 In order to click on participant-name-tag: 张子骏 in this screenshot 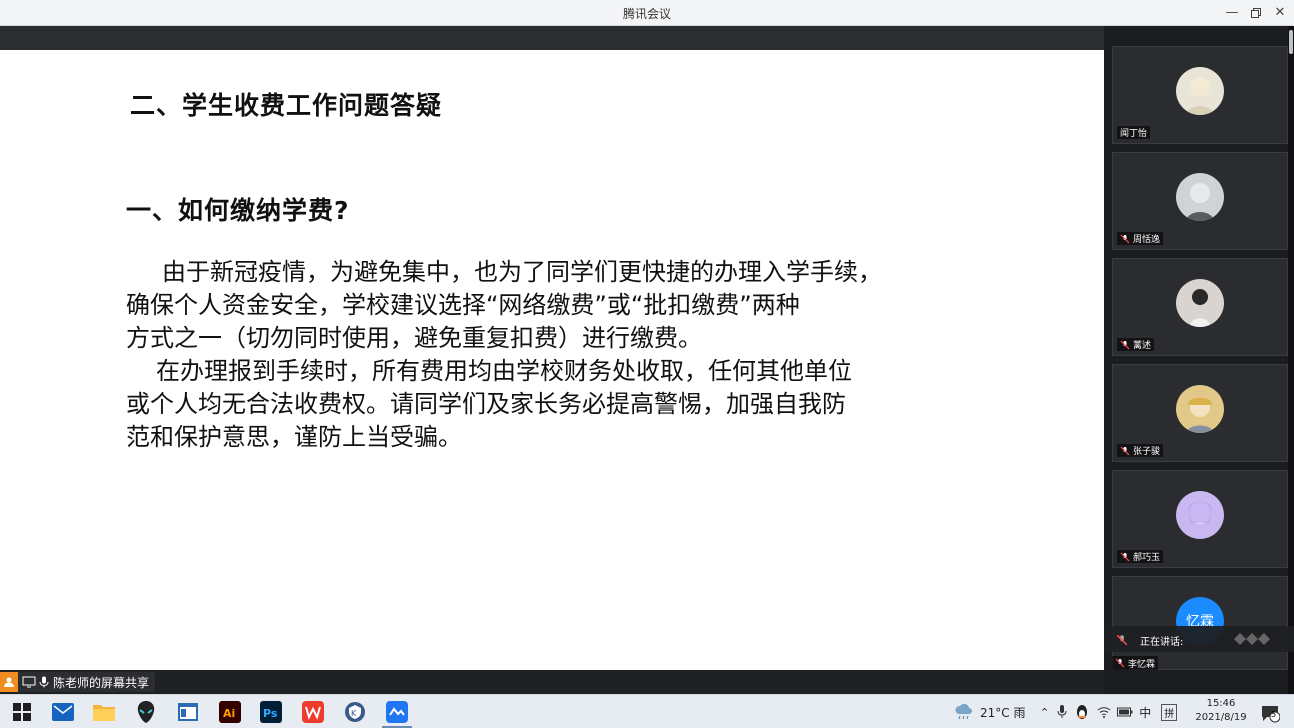, I will do `click(1140, 450)`.